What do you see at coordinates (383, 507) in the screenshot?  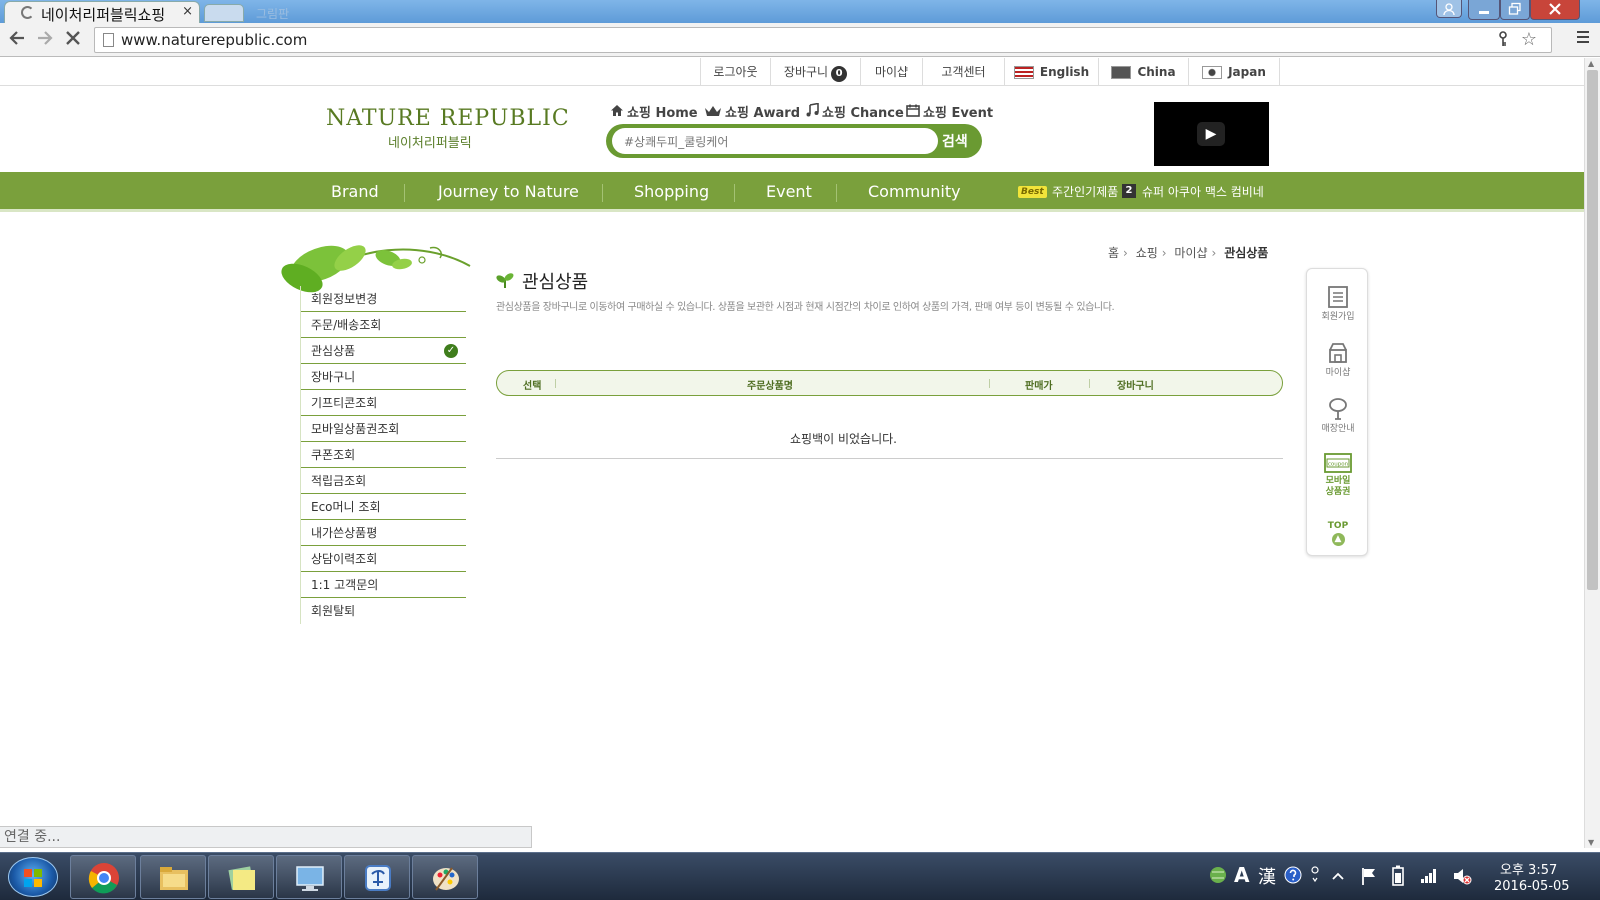 I see `sidebar-item: Eco머니 조회` at bounding box center [383, 507].